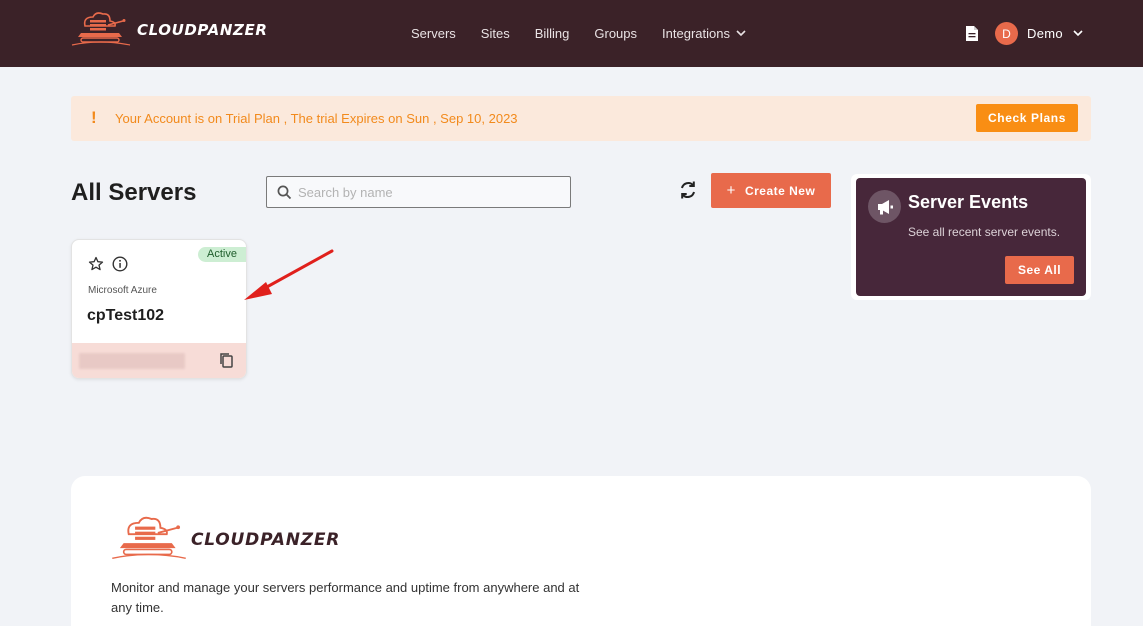 Image resolution: width=1143 pixels, height=626 pixels. Describe the element at coordinates (428, 192) in the screenshot. I see `search-input` at that location.